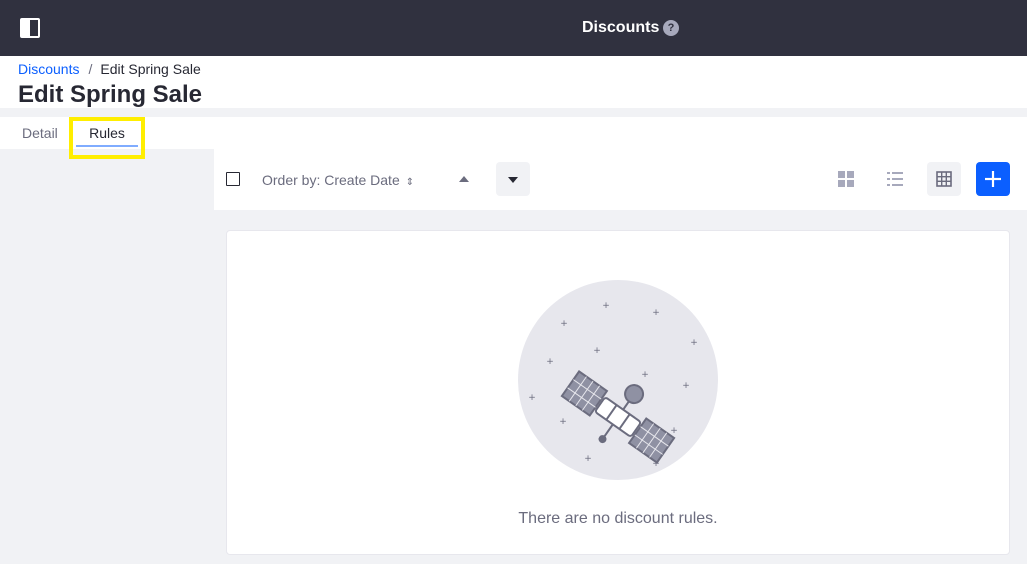 Image resolution: width=1027 pixels, height=564 pixels. I want to click on order-by-dropdown: Order by: Create Date ⇕, so click(338, 180).